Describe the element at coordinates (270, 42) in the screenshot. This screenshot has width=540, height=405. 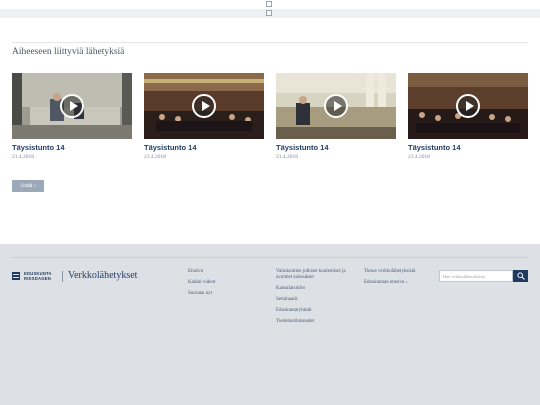
I see `section-divider` at that location.